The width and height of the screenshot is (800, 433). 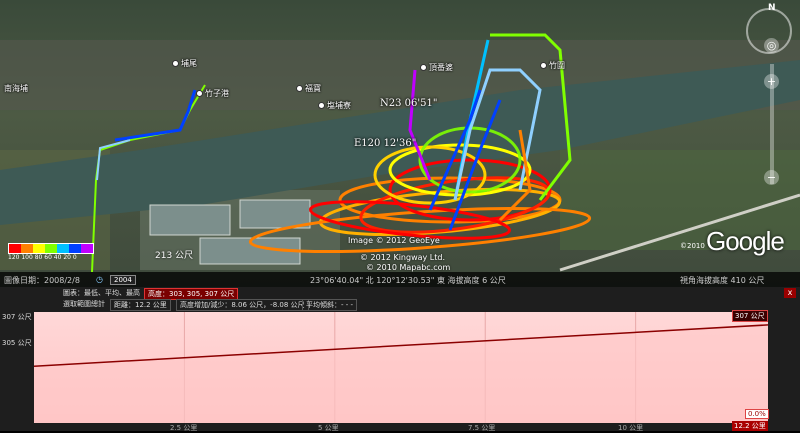 What do you see at coordinates (408, 267) in the screenshot?
I see `image-credit: © 2010 Mapabc.com` at bounding box center [408, 267].